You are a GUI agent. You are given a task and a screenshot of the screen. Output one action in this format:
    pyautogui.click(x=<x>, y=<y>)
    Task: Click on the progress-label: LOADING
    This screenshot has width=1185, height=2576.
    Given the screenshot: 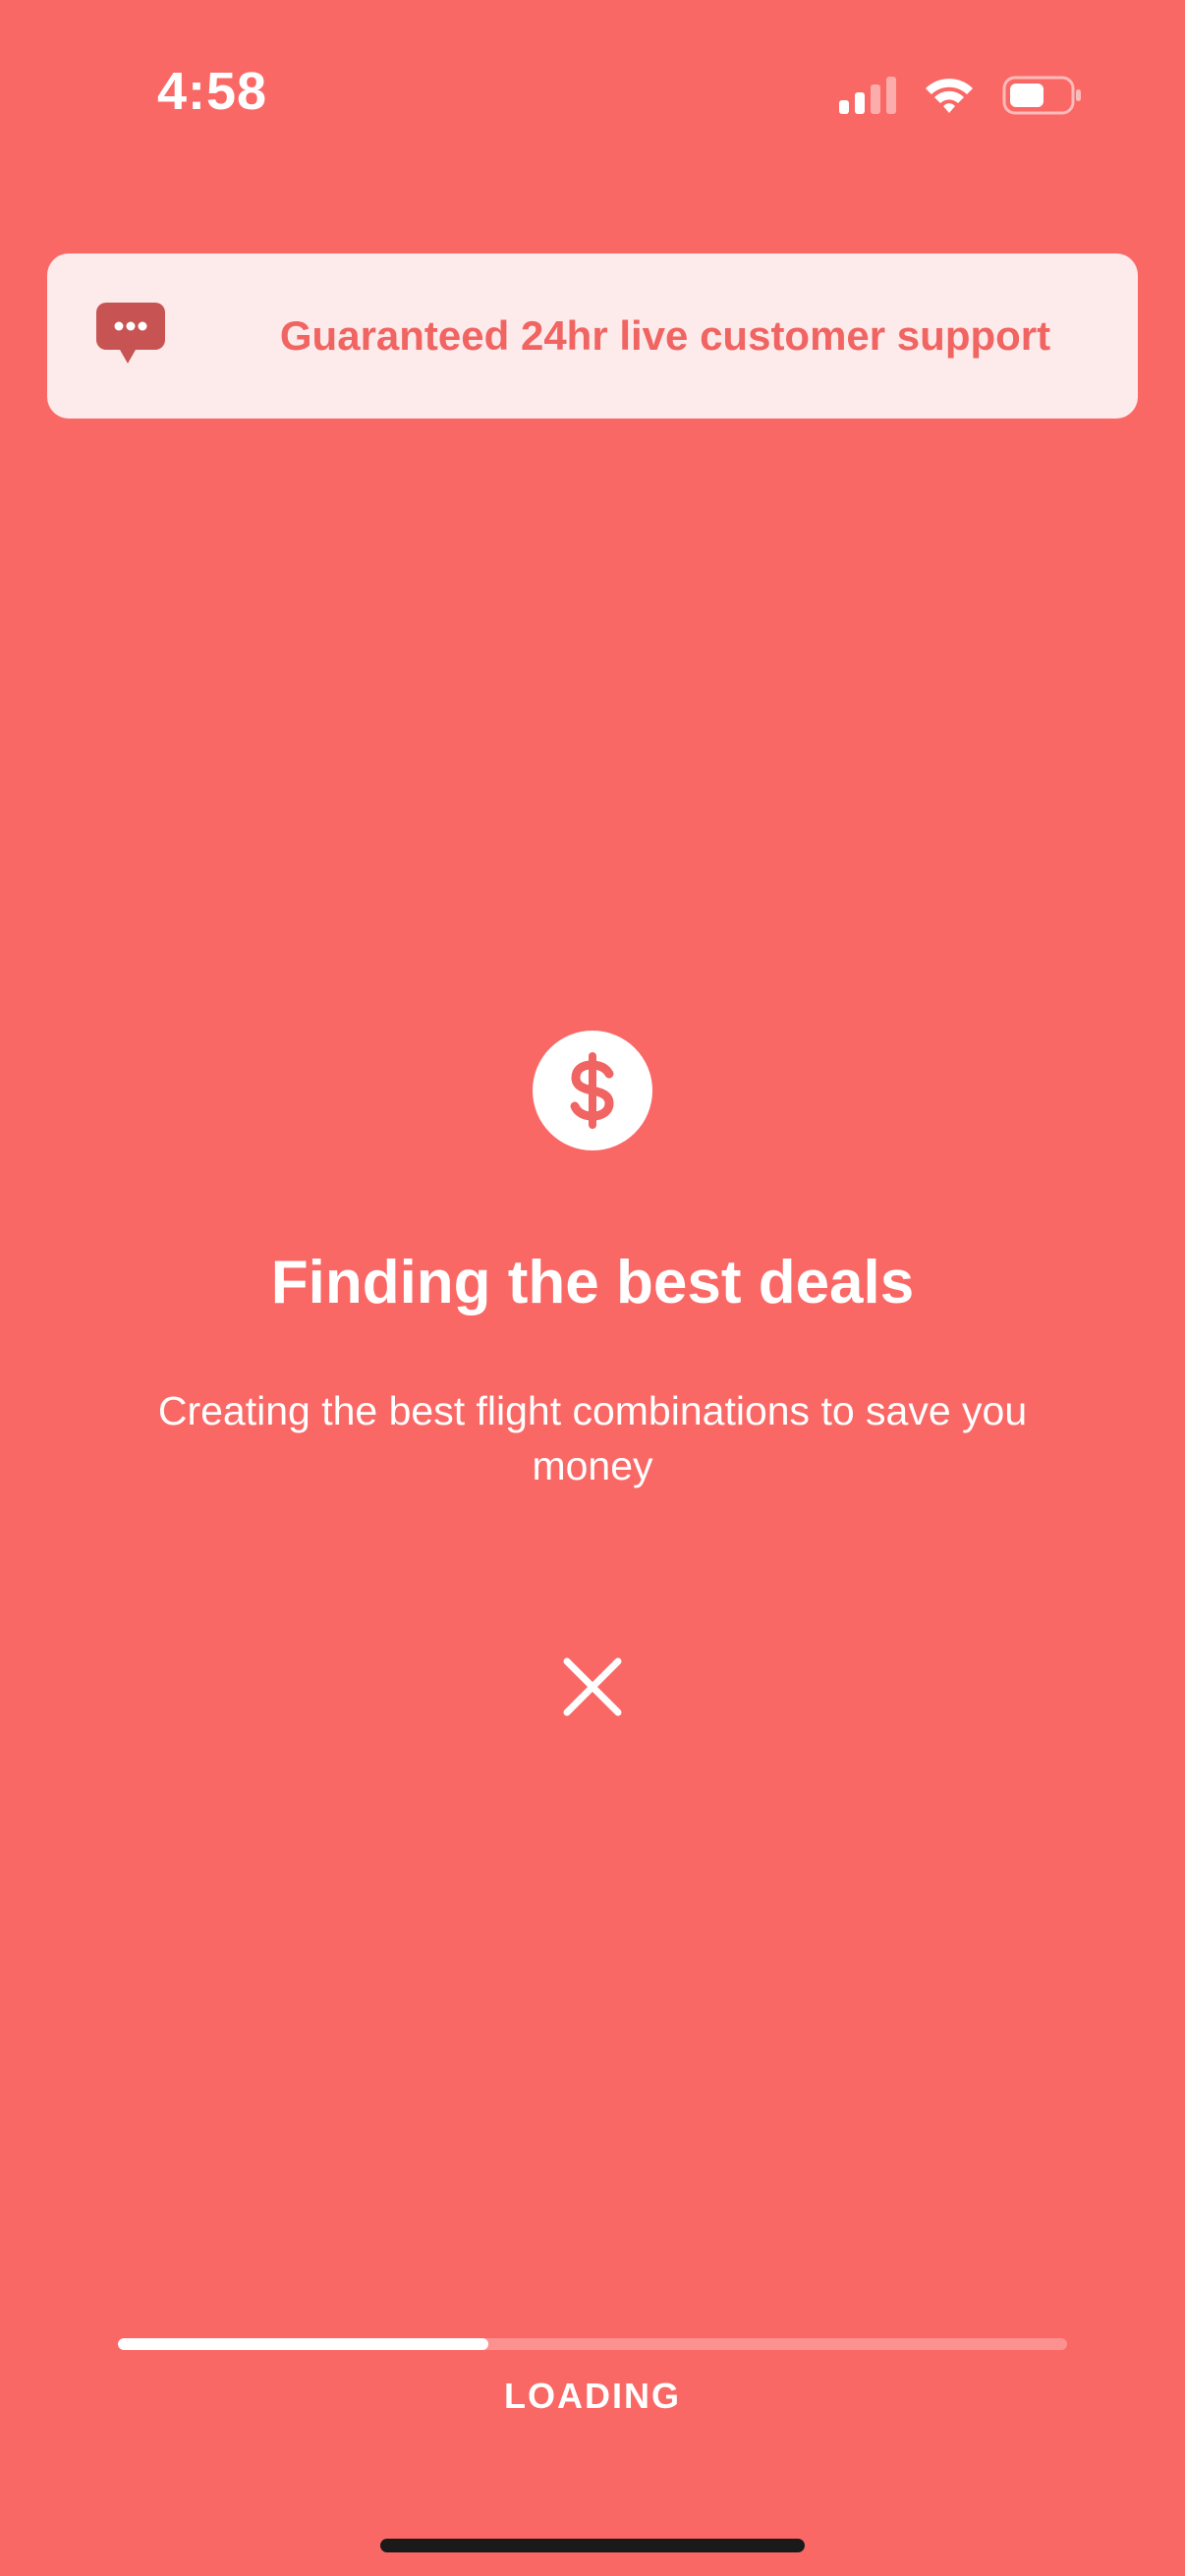 What is the action you would take?
    pyautogui.click(x=592, y=2396)
    